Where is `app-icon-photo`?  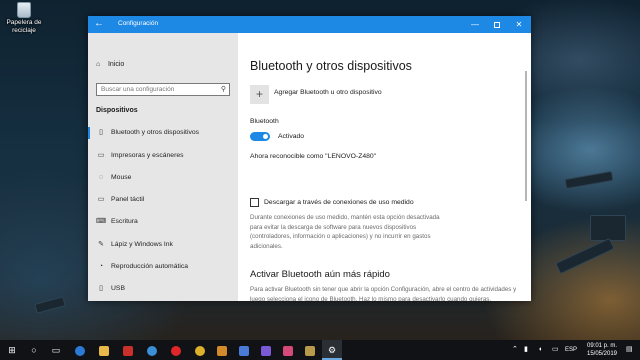
app-icon-photo is located at coordinates (288, 350).